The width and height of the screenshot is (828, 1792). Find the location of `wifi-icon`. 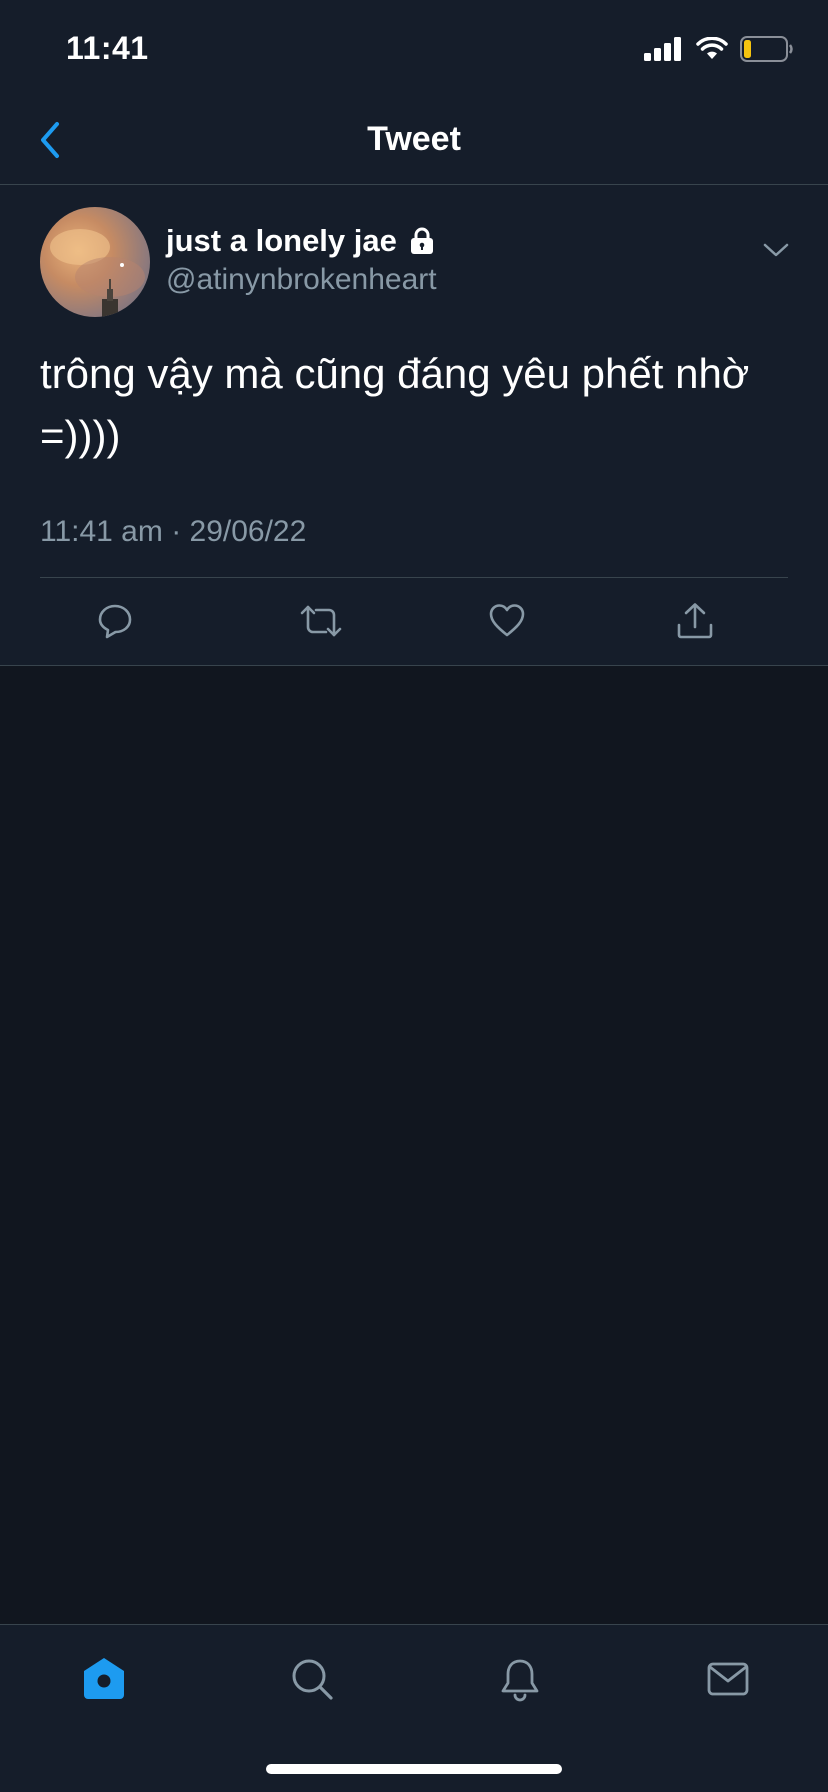

wifi-icon is located at coordinates (712, 48).